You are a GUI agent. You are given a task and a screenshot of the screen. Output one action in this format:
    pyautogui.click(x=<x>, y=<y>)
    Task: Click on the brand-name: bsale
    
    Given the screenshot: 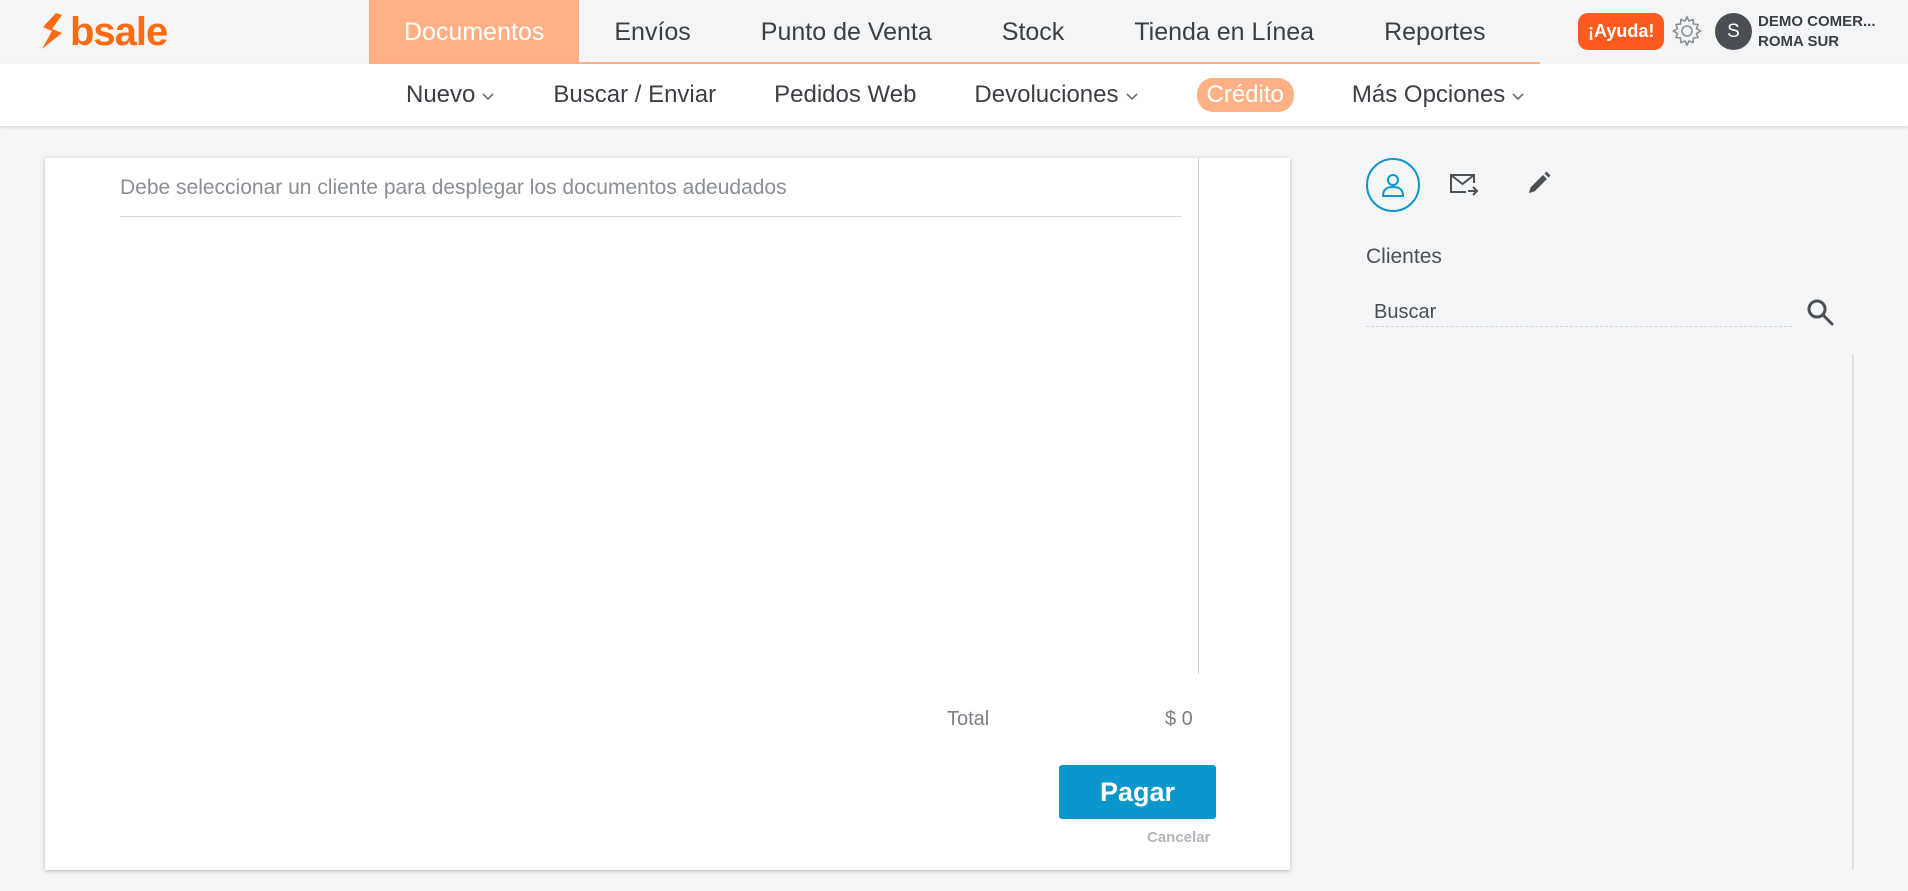 What is the action you would take?
    pyautogui.click(x=119, y=32)
    